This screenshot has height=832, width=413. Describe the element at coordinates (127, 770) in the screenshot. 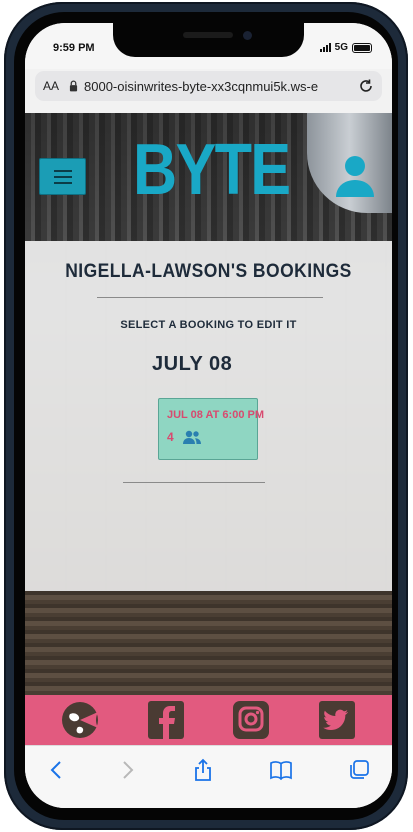

I see `forward-icon` at that location.